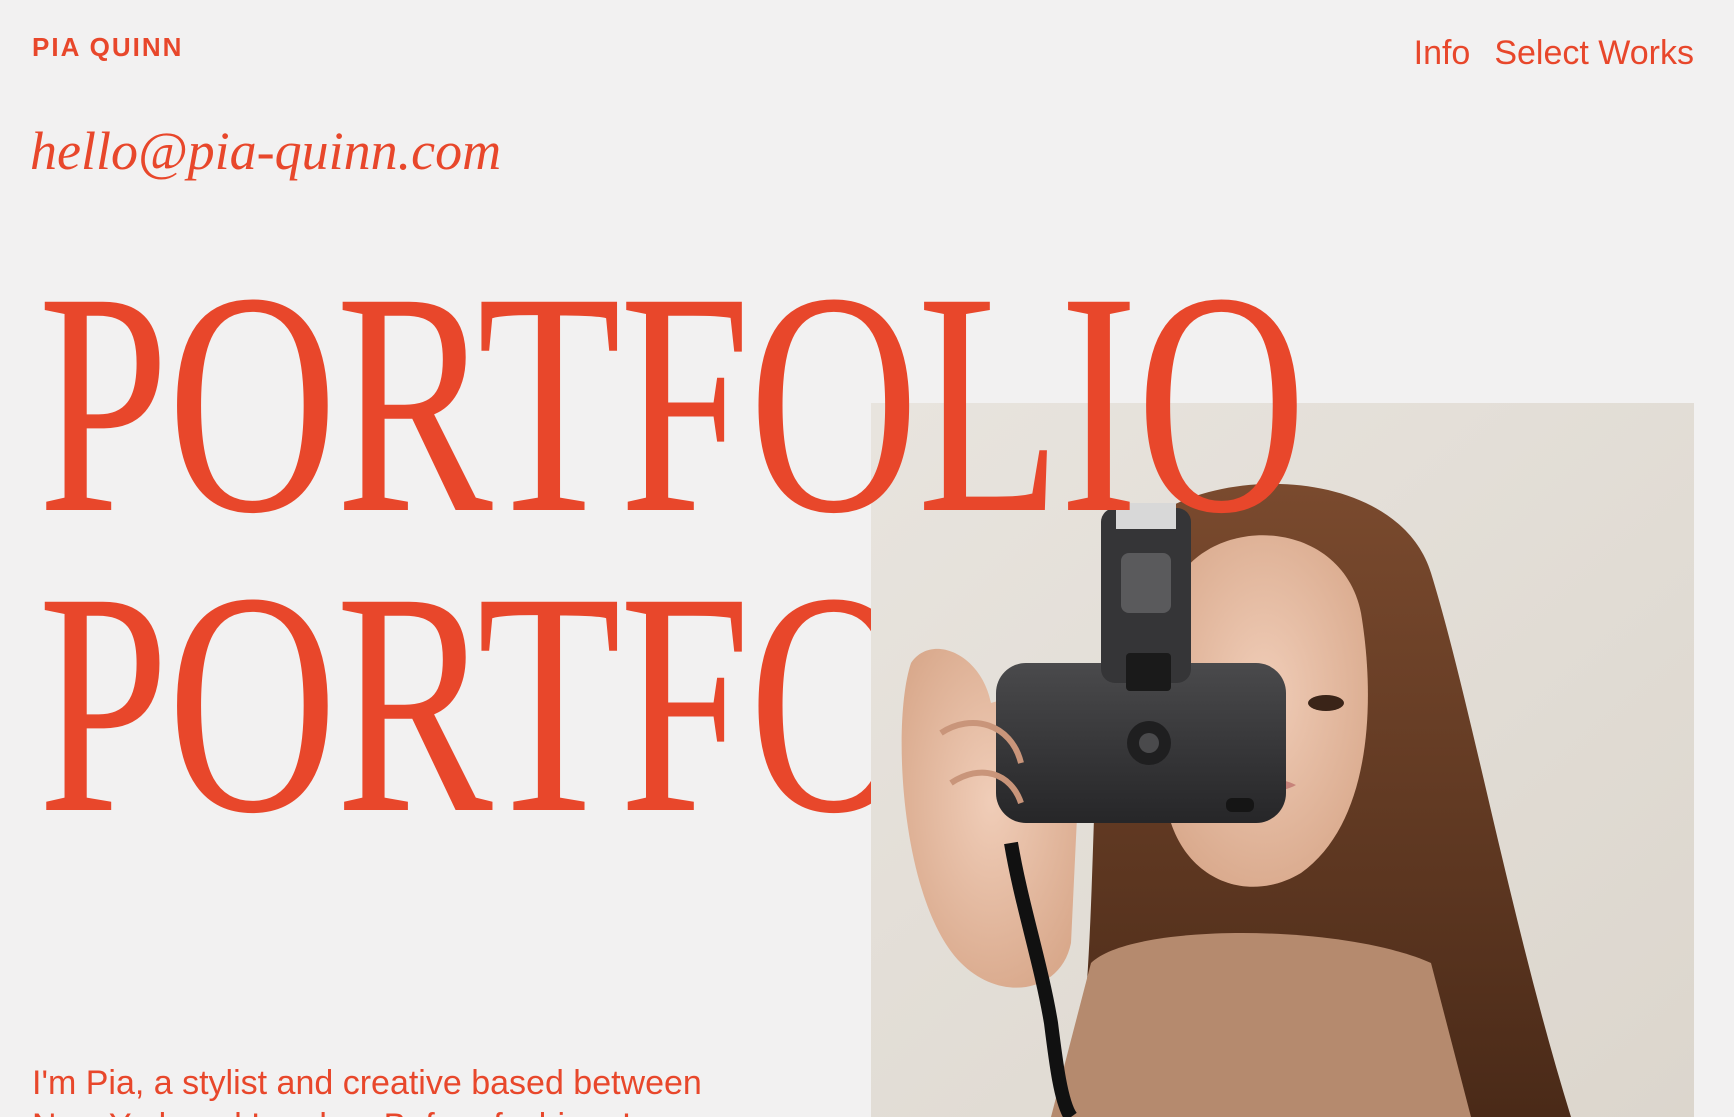  Describe the element at coordinates (107, 47) in the screenshot. I see `brand-logo: PIA QUINN` at that location.